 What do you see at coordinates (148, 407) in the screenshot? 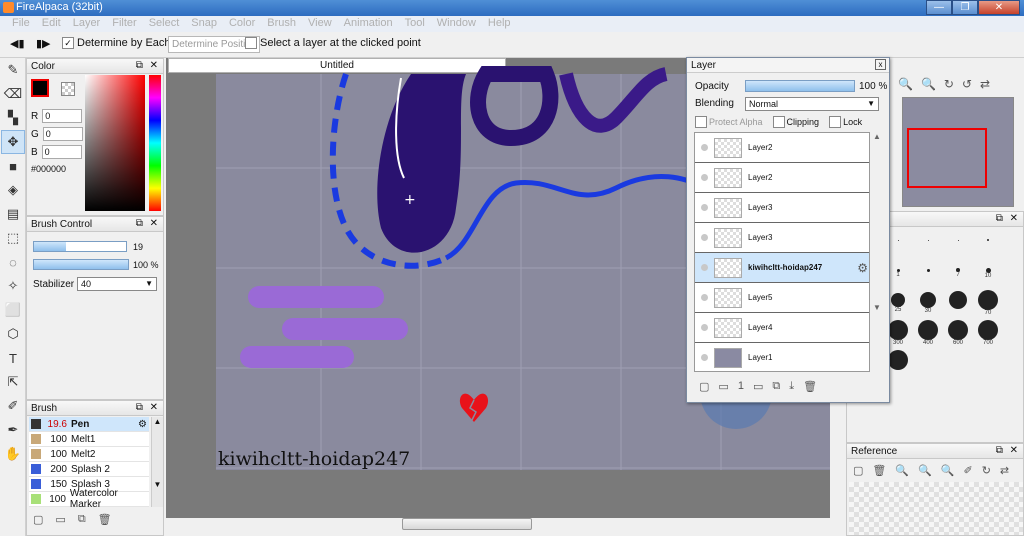
I see `brush-panel-controls: ⧉ ✕` at bounding box center [148, 407].